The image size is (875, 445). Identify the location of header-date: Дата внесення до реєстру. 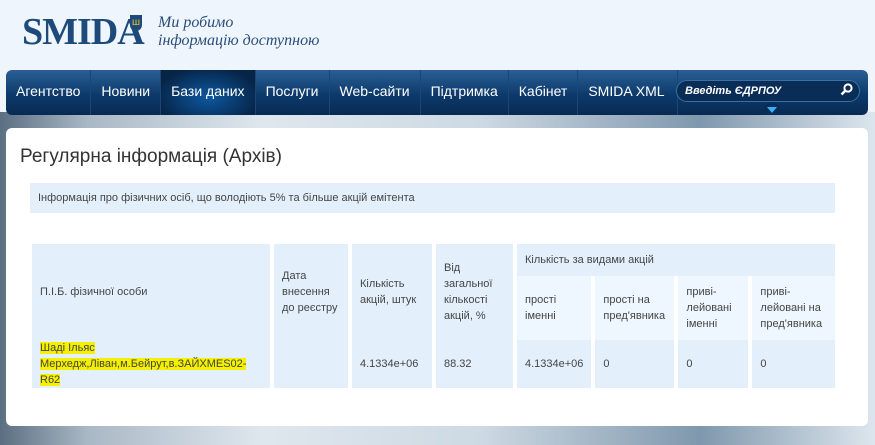
(311, 292).